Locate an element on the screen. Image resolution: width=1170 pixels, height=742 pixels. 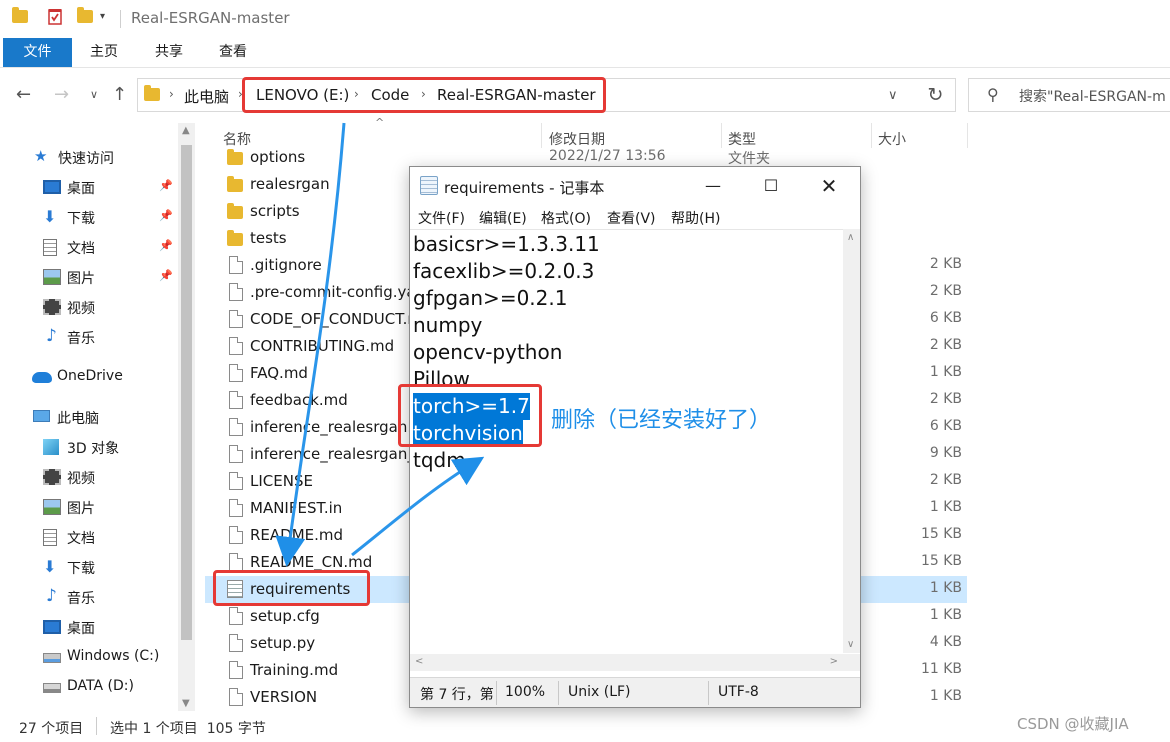
notepad-text-line: basicsr>=1.3.3.11 is located at coordinates (506, 244).